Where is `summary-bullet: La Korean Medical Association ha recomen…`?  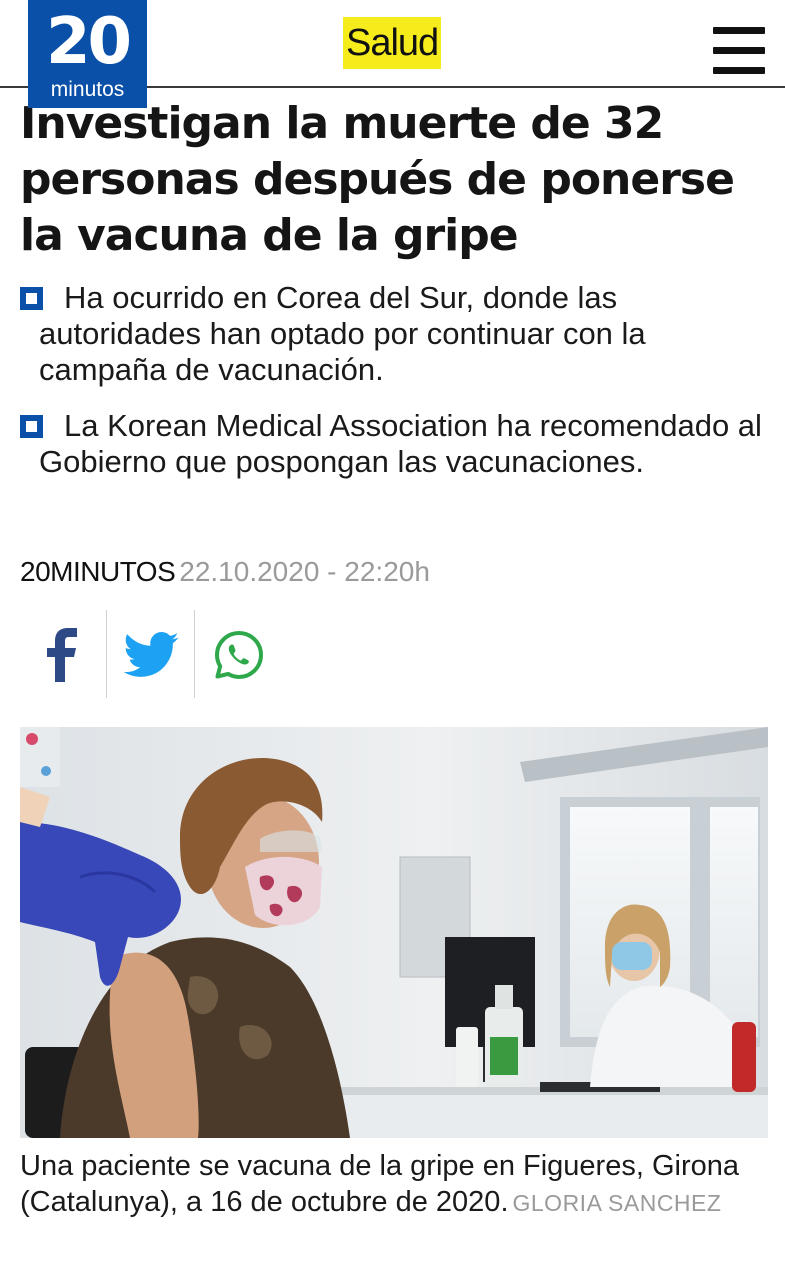
summary-bullet: La Korean Medical Association ha recomen… is located at coordinates (392, 444).